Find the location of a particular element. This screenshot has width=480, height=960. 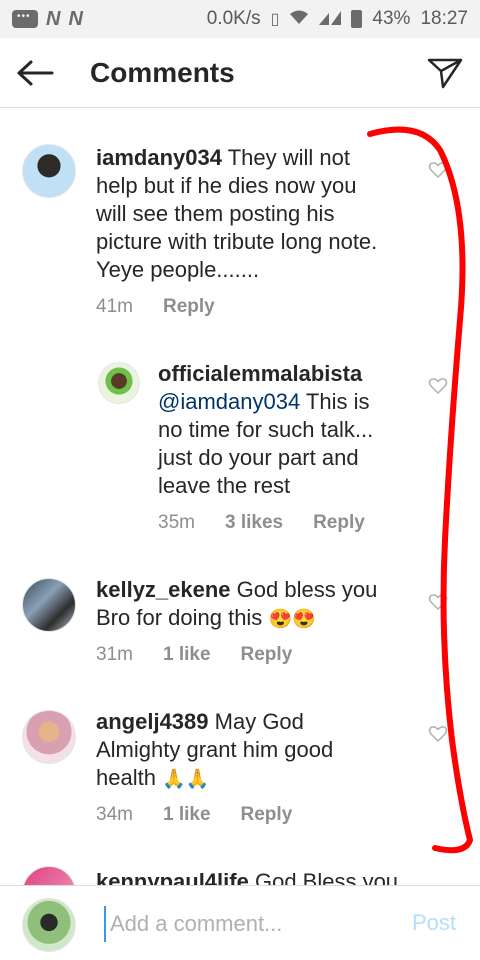

arrow-left-icon is located at coordinates (35, 72).